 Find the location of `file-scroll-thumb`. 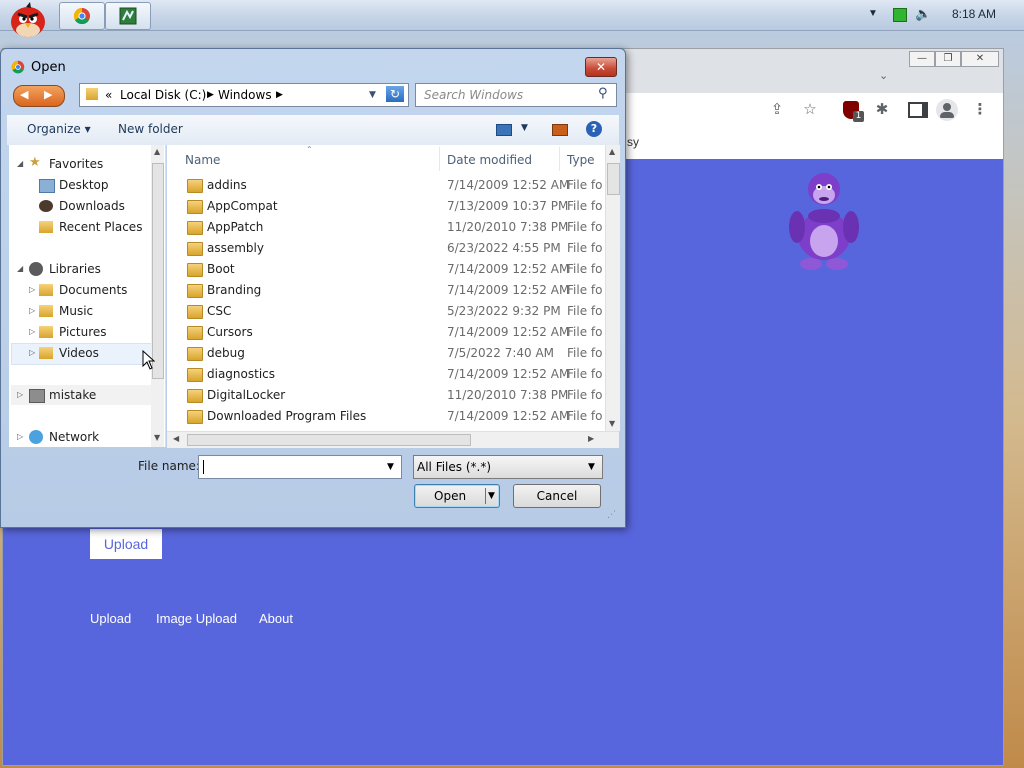

file-scroll-thumb is located at coordinates (613, 179).